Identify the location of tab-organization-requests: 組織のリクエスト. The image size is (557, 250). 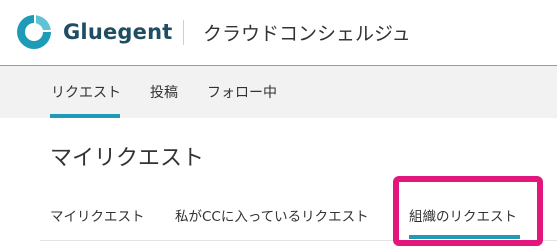
(463, 215).